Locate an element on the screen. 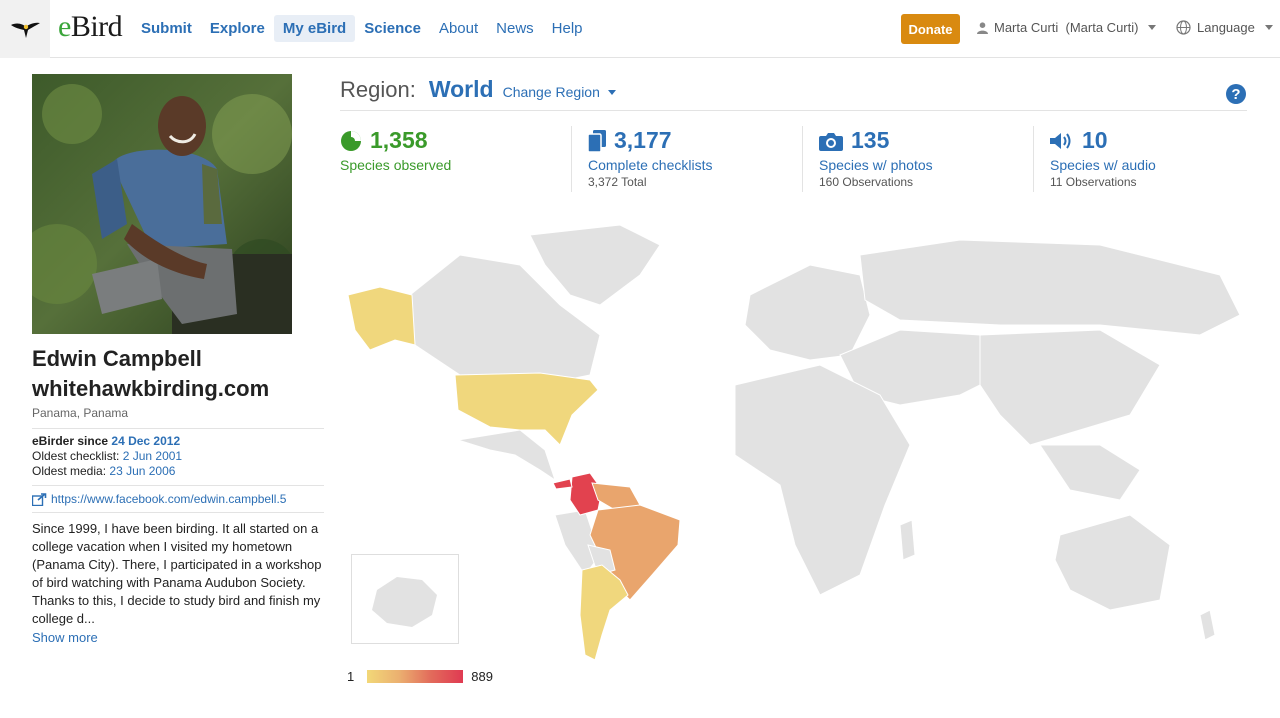 Image resolution: width=1280 pixels, height=718 pixels. language-label: Language is located at coordinates (1226, 27).